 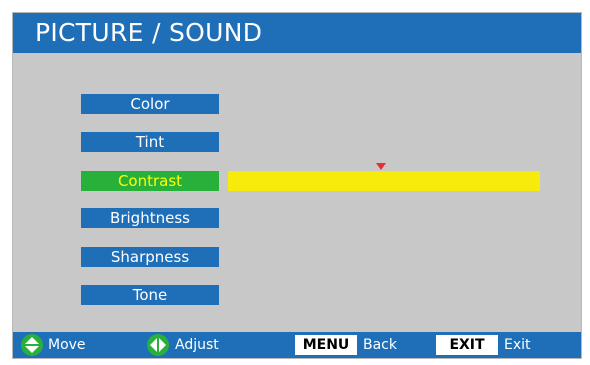 I want to click on contrast-slider-track, so click(x=384, y=181).